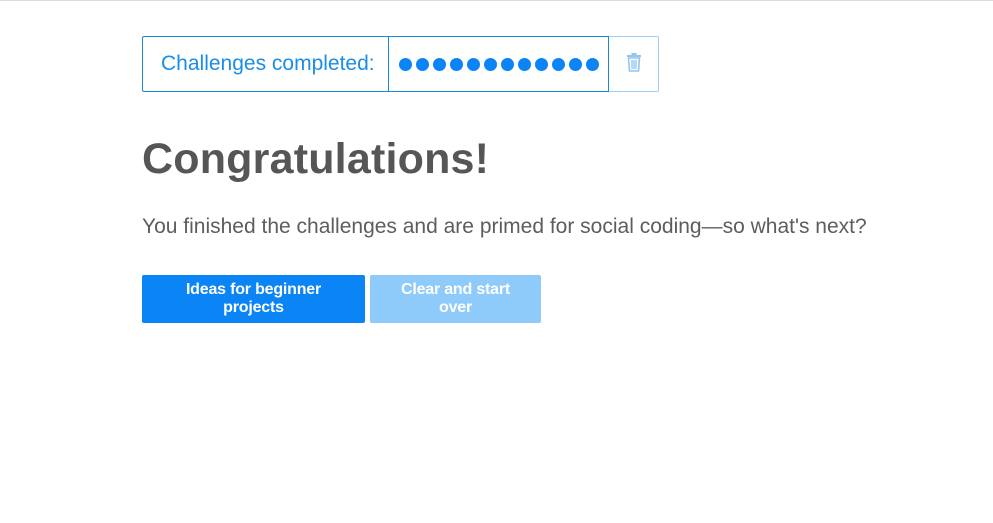 Image resolution: width=993 pixels, height=523 pixels. Describe the element at coordinates (496, 0) in the screenshot. I see `top-divider` at that location.